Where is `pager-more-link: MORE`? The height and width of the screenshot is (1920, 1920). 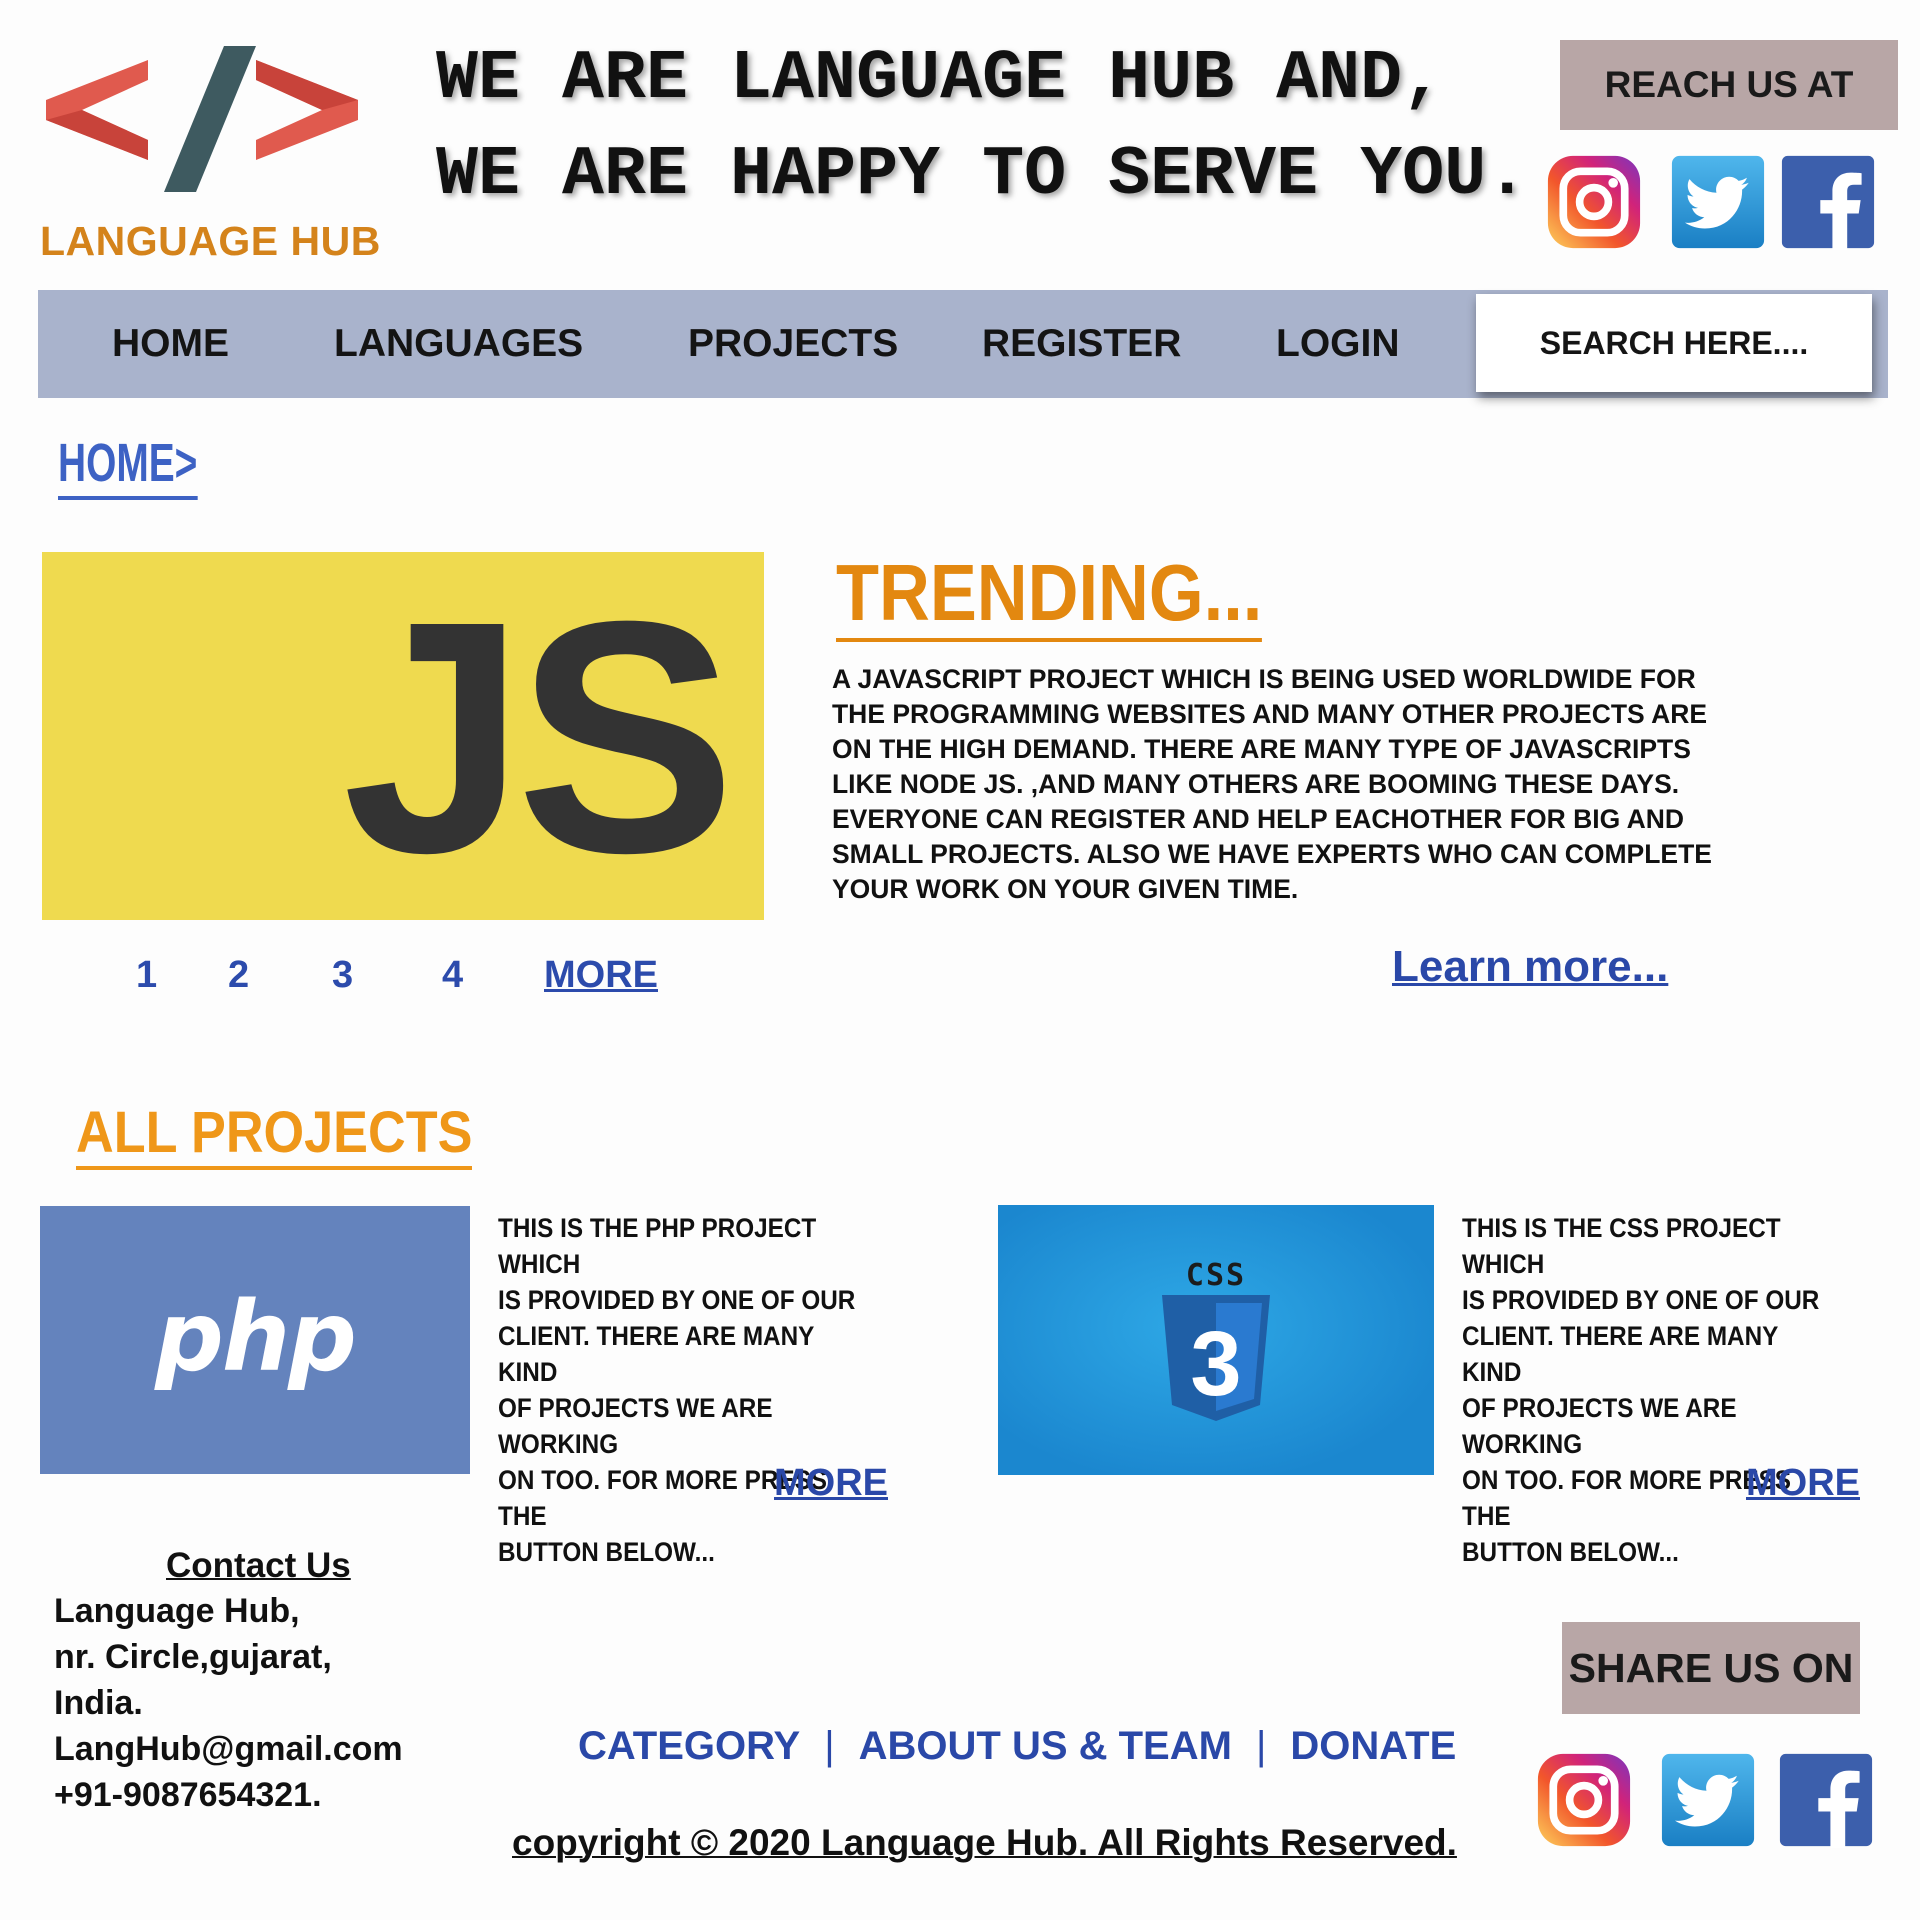 pager-more-link: MORE is located at coordinates (601, 975).